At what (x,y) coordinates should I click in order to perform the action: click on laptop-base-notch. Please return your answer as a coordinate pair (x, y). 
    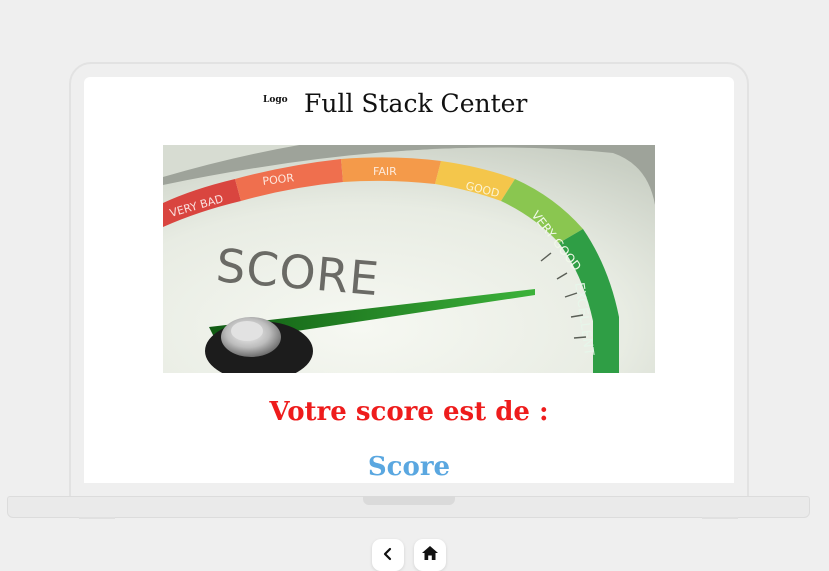
    Looking at the image, I should click on (409, 500).